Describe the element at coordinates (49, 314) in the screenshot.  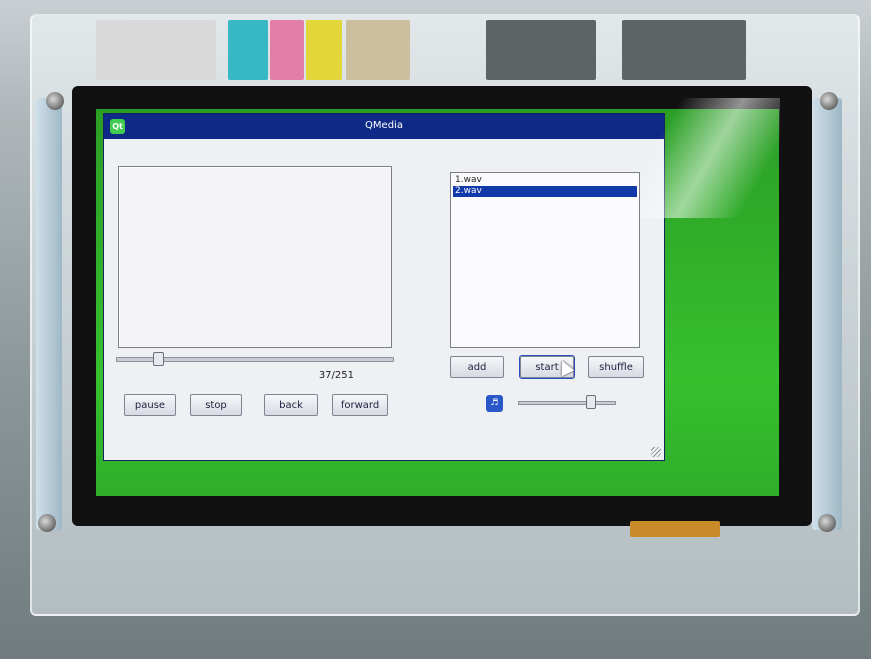
I see `board-edge-left` at that location.